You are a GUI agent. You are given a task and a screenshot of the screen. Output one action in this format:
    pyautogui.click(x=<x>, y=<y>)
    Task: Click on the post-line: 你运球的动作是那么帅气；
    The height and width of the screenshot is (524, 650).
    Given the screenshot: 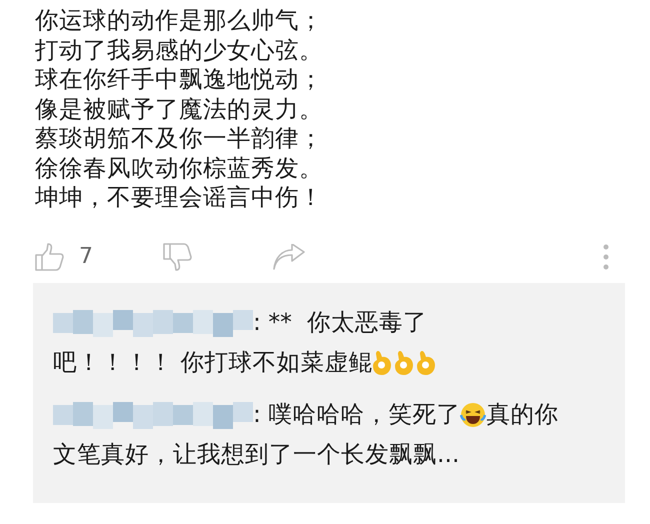 What is the action you would take?
    pyautogui.click(x=179, y=21)
    